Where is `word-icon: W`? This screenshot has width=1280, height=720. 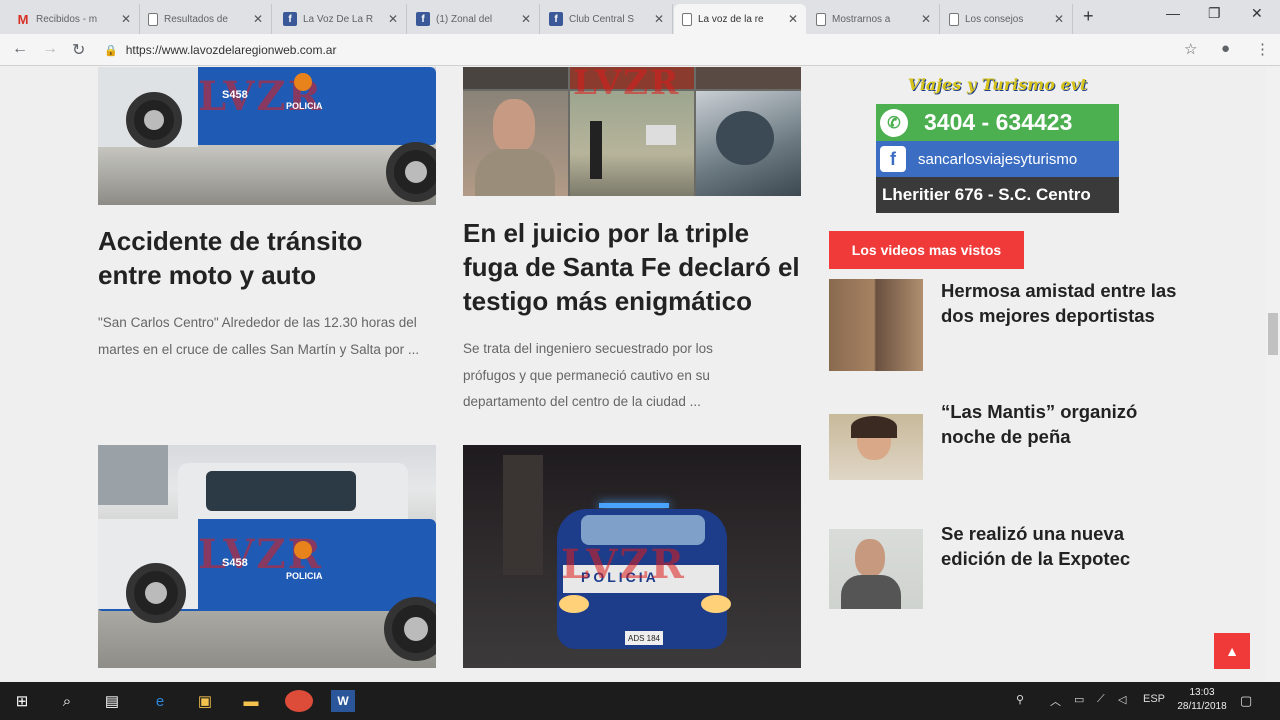
word-icon: W is located at coordinates (343, 701).